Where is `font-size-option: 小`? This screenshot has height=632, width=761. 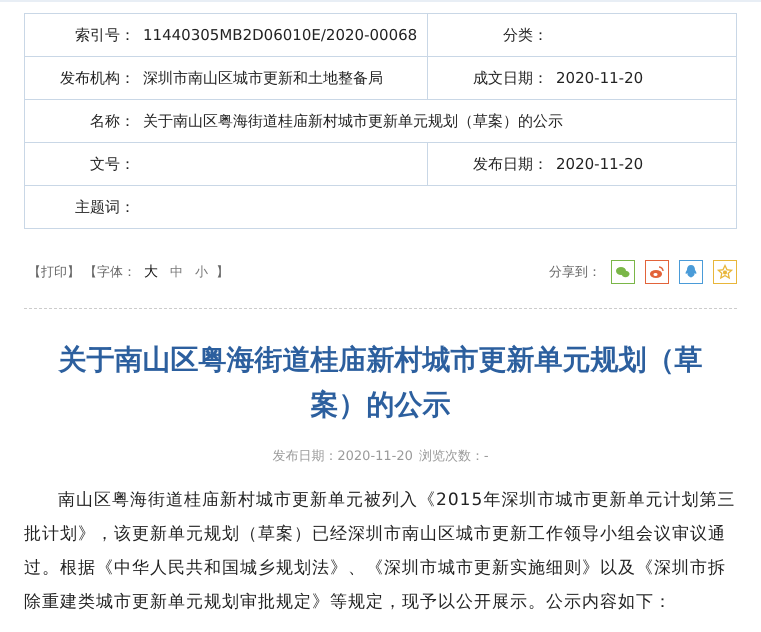
font-size-option: 小 is located at coordinates (201, 272).